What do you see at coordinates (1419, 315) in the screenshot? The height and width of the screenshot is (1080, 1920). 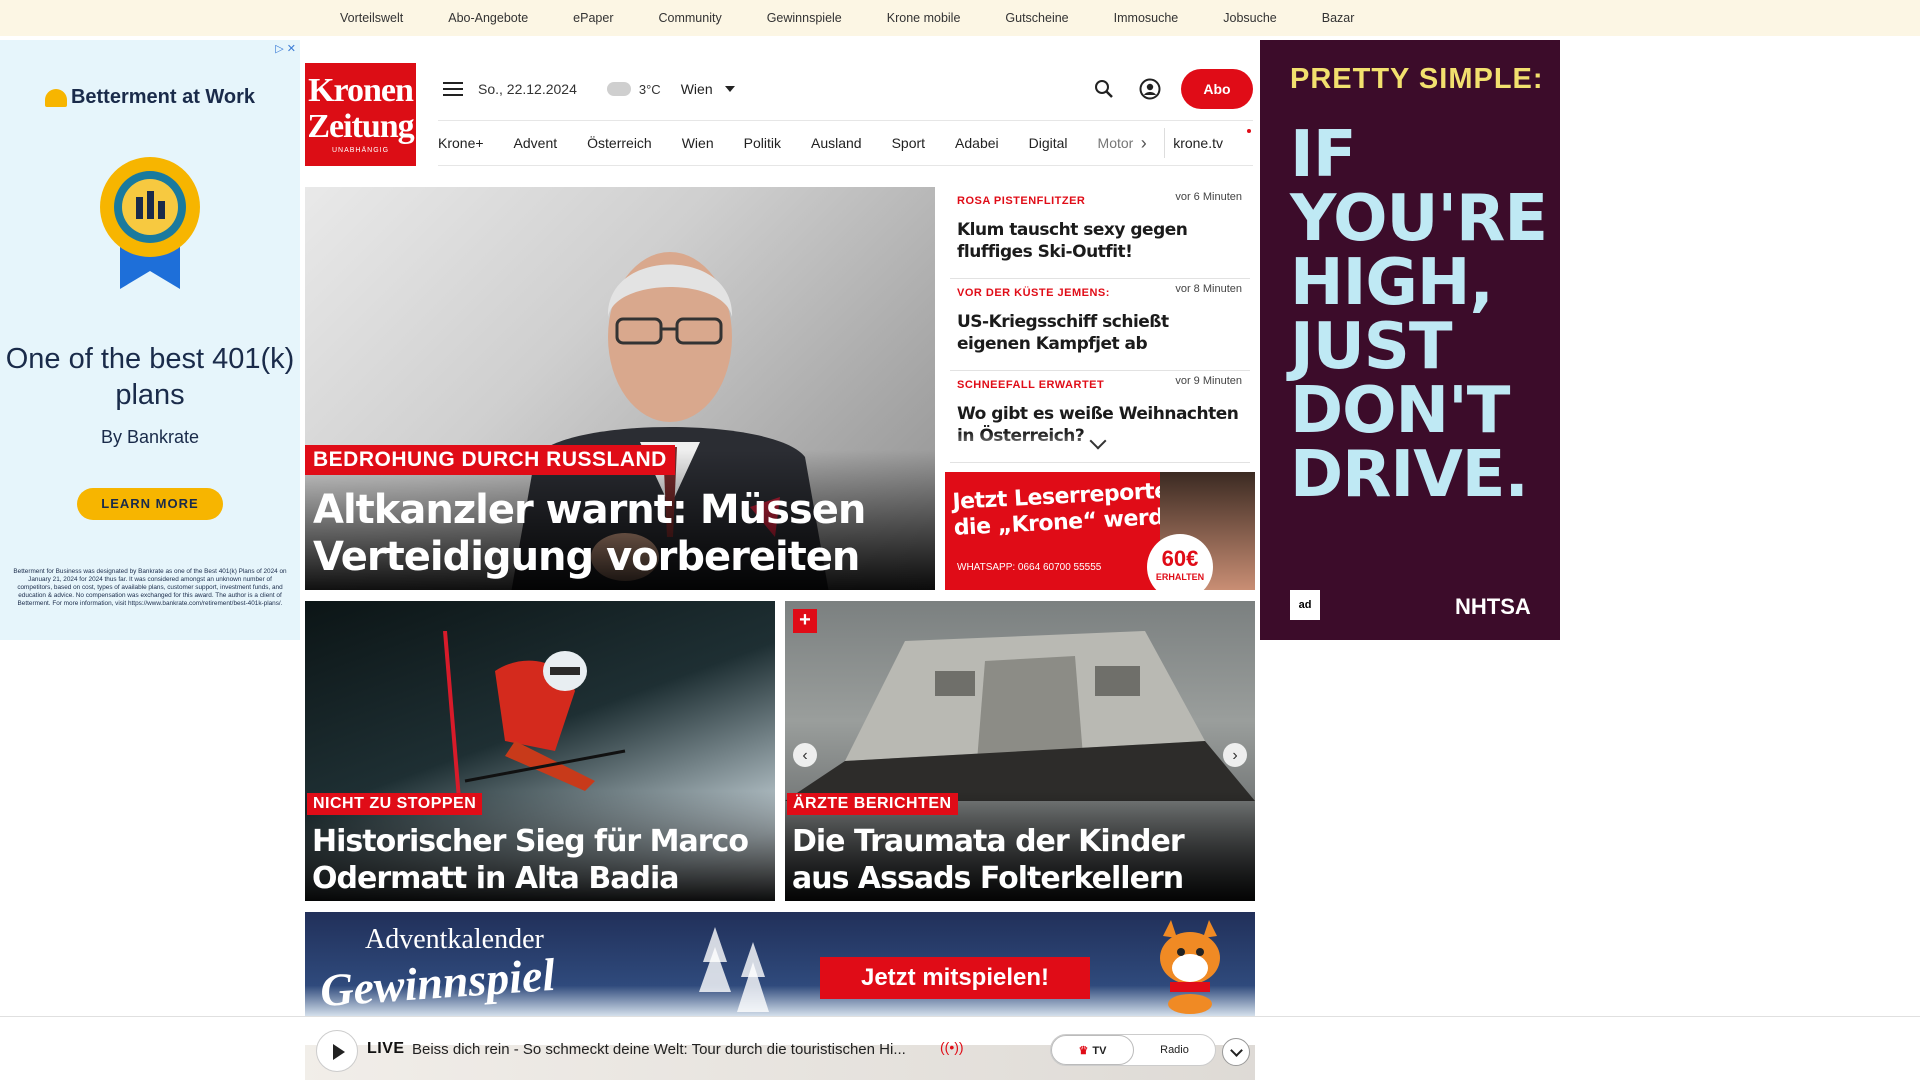 I see `ad-big-headline: IF YOU'RE HIGH, JUST DON'T DRIVE.` at bounding box center [1419, 315].